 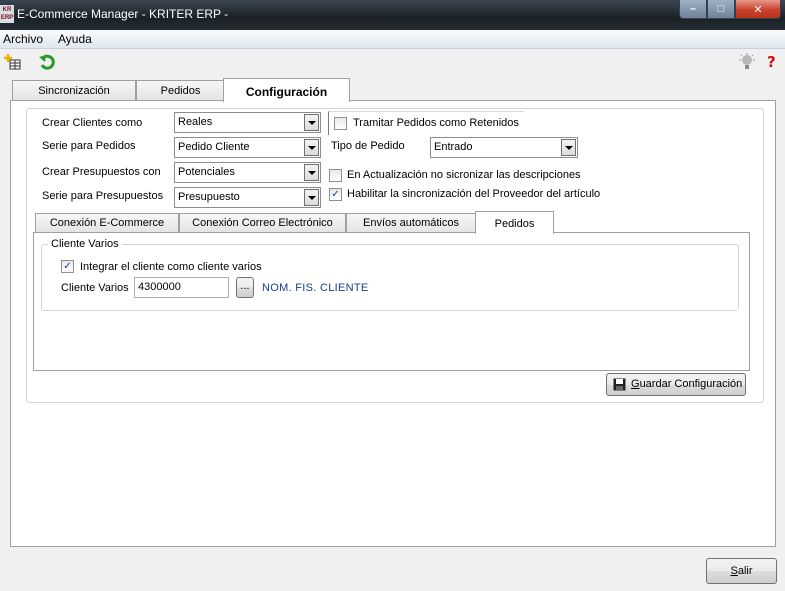 What do you see at coordinates (747, 62) in the screenshot?
I see `lightbulb-icon` at bounding box center [747, 62].